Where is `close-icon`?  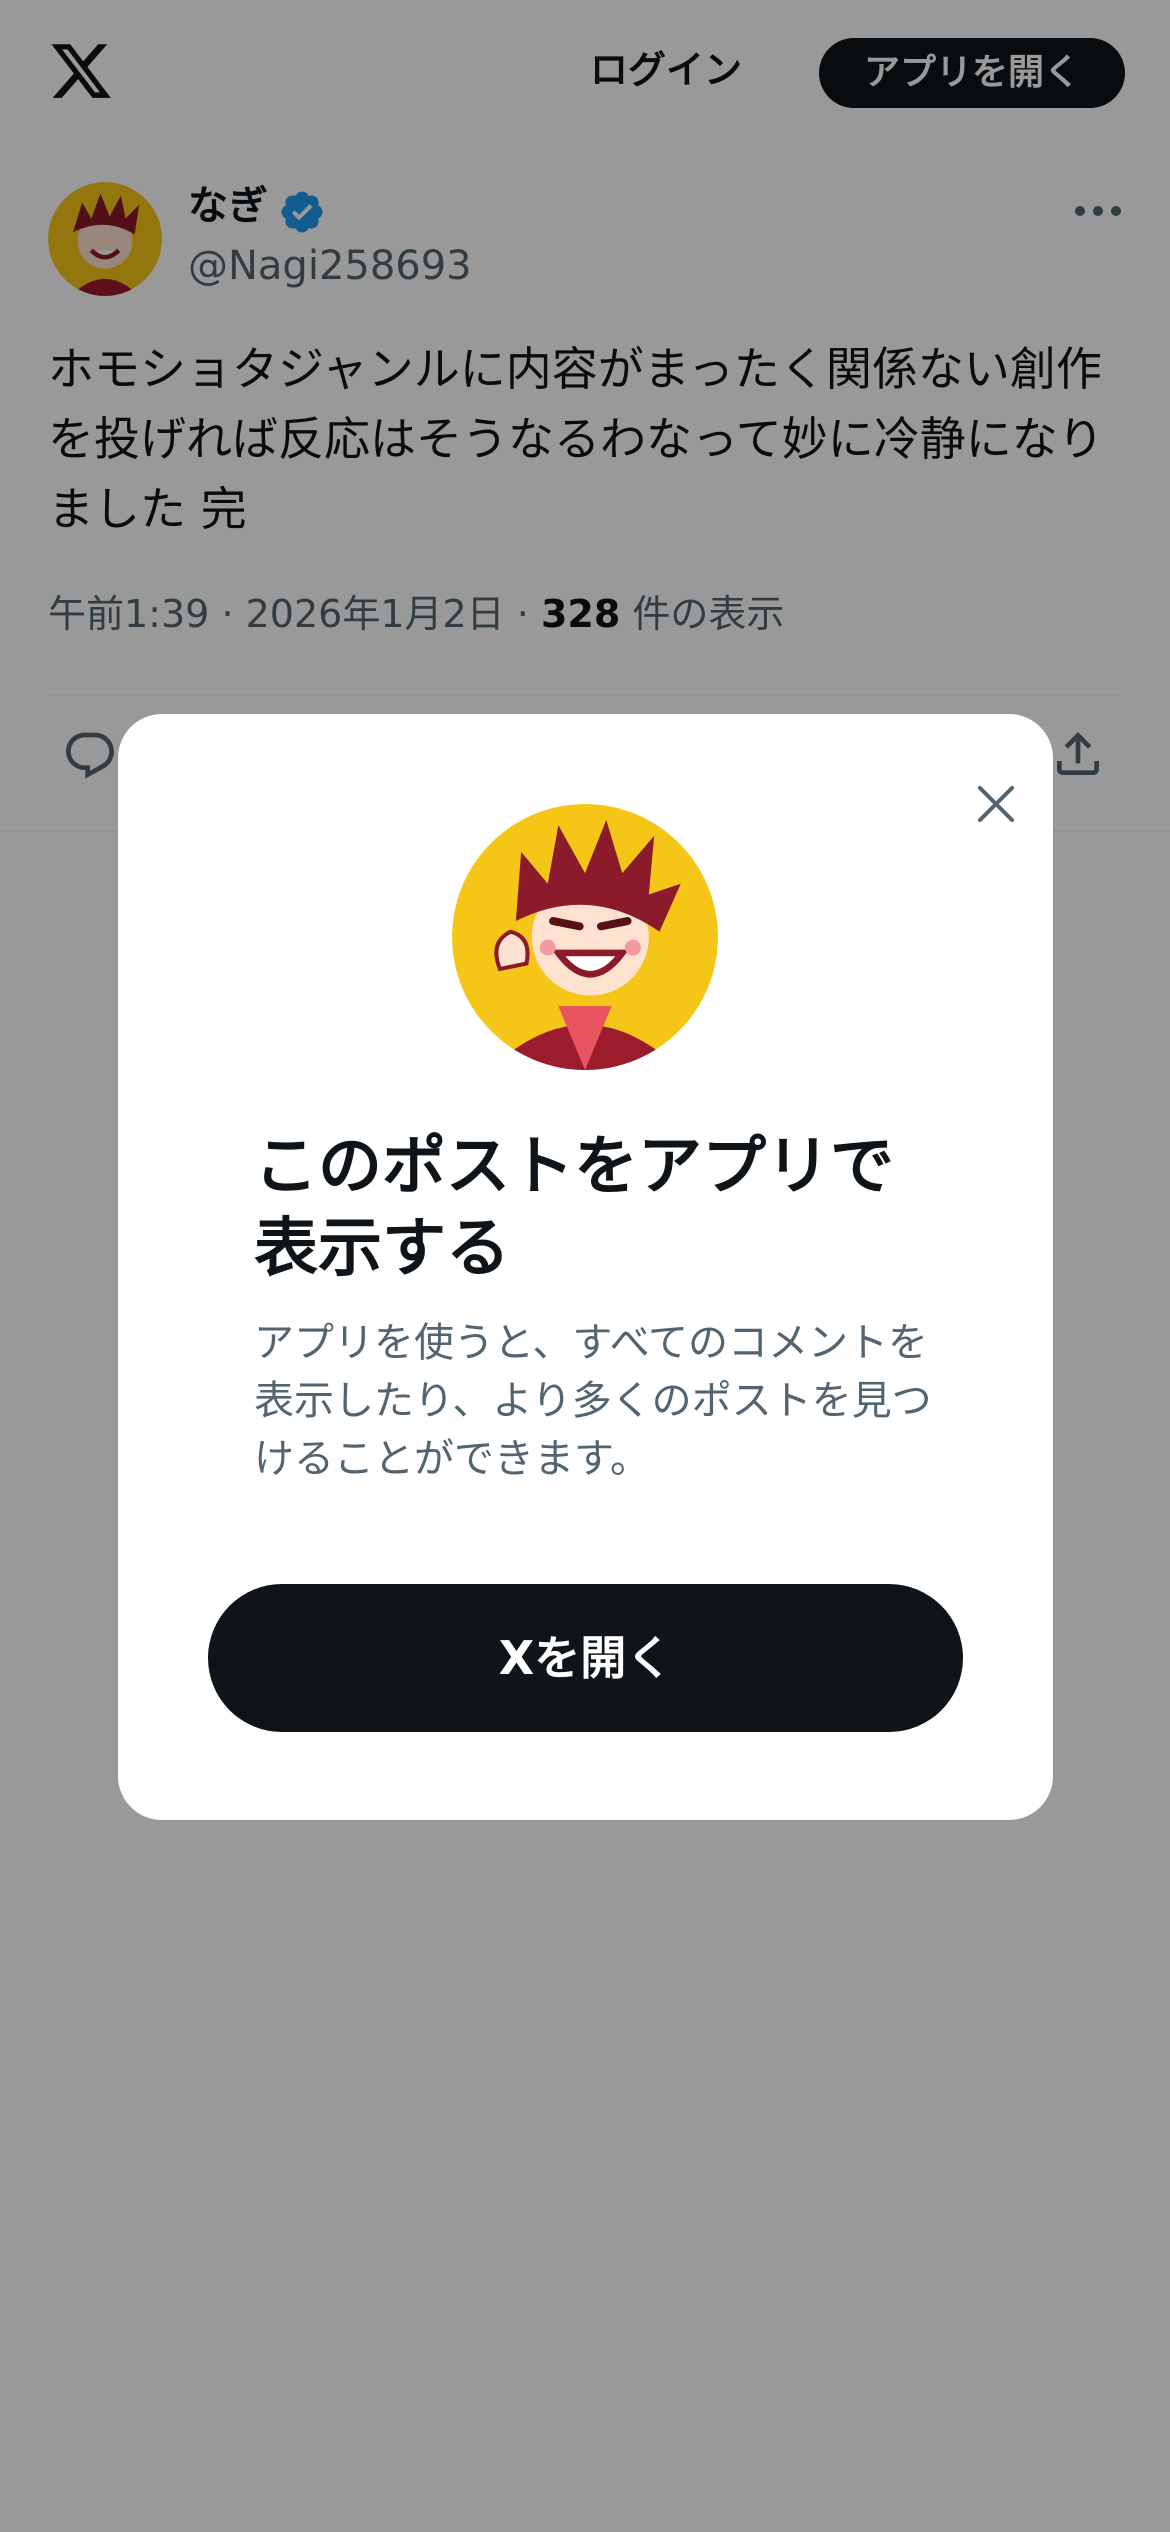 close-icon is located at coordinates (996, 804).